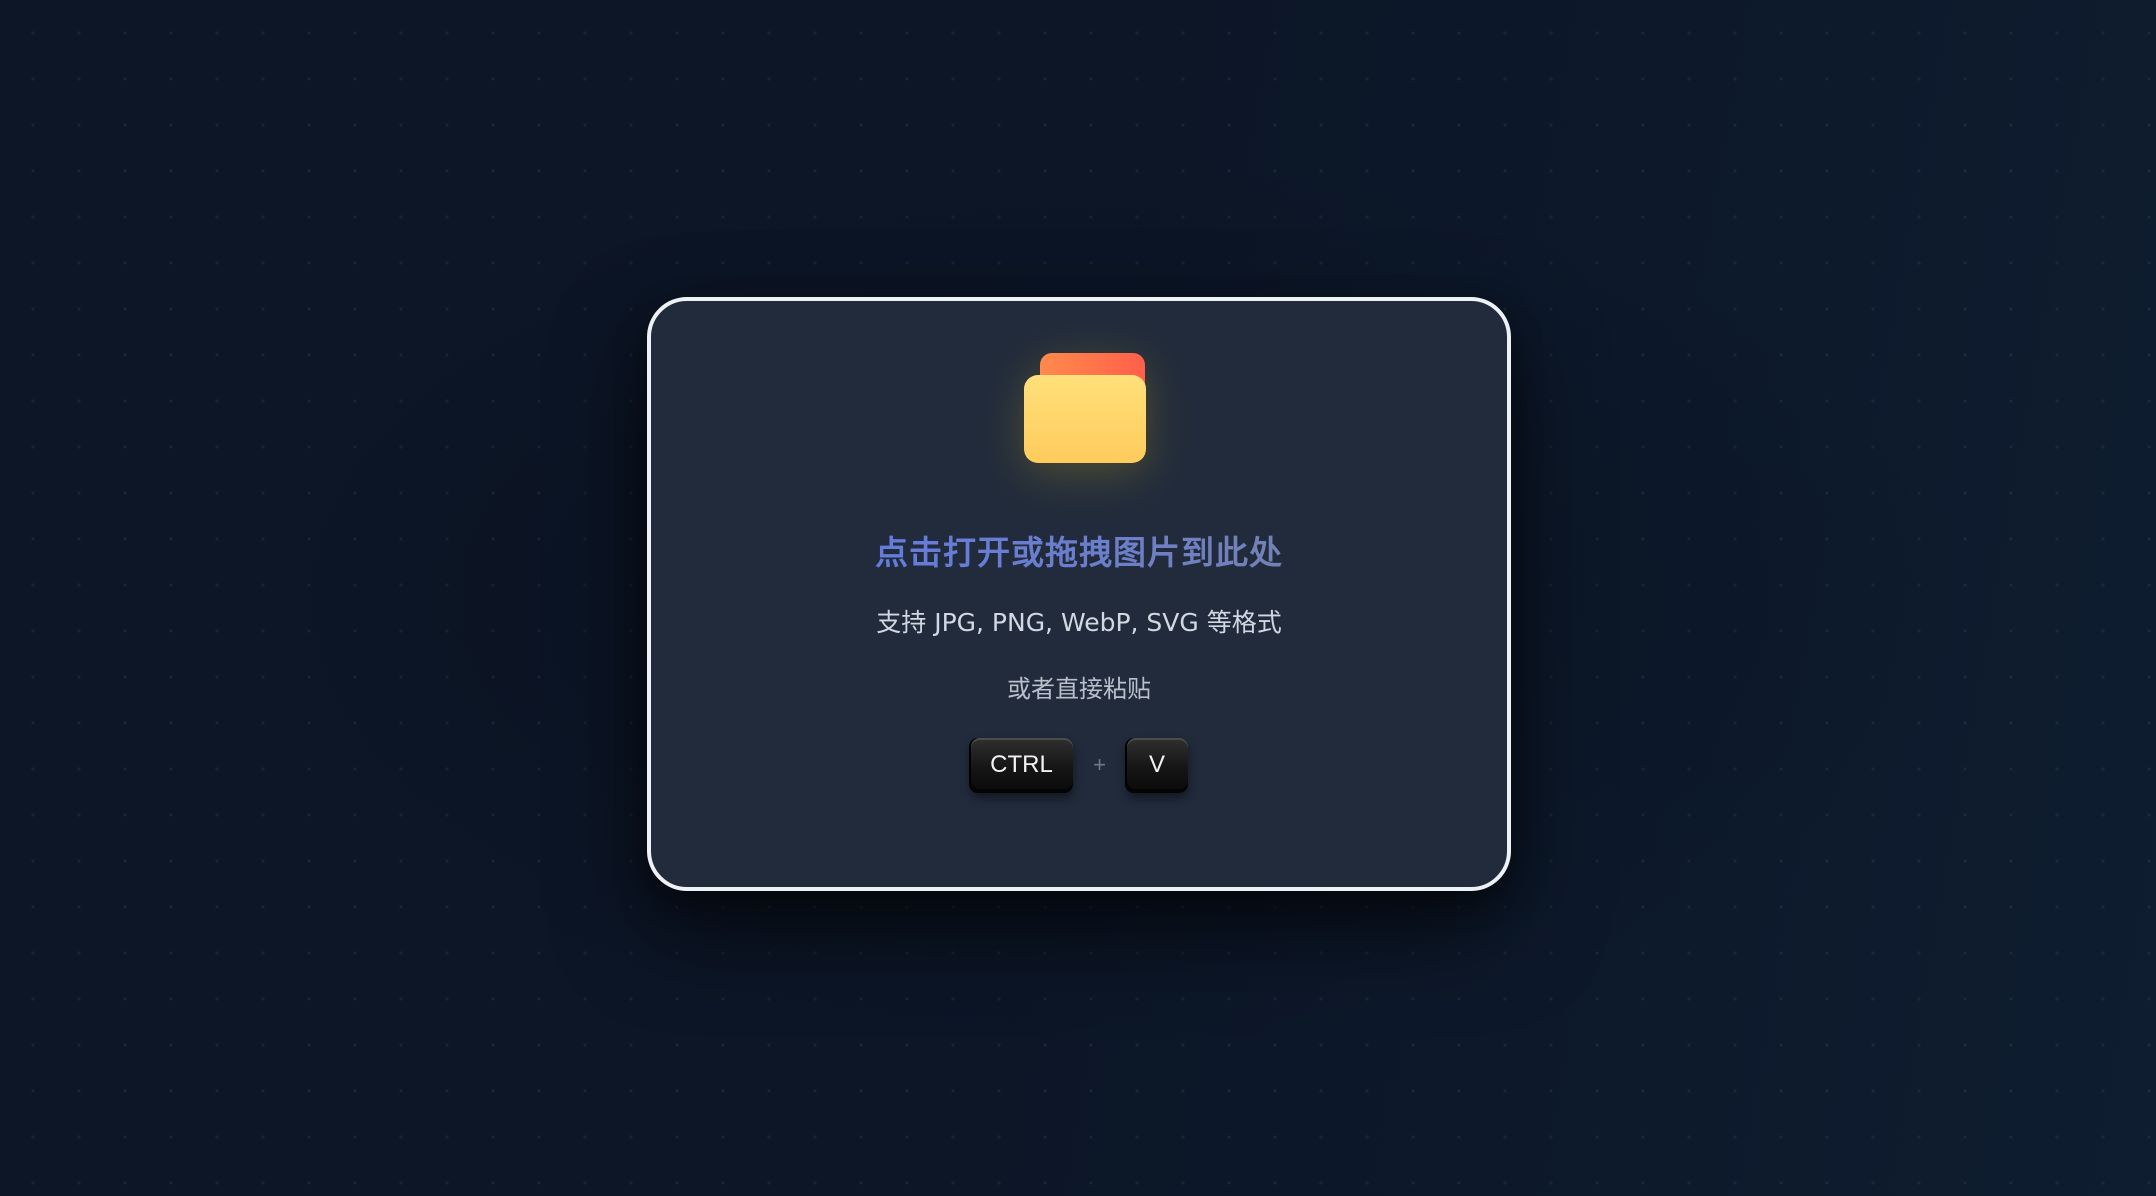  Describe the element at coordinates (1157, 765) in the screenshot. I see `v-key: V` at that location.